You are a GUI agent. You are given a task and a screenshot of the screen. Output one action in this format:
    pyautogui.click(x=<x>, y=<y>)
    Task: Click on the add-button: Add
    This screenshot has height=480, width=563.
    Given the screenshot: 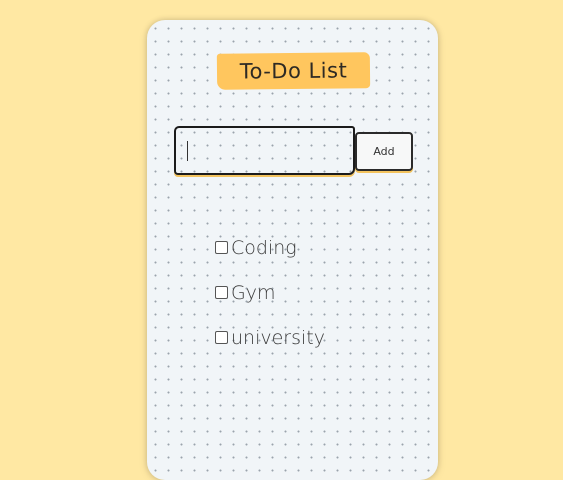 What is the action you would take?
    pyautogui.click(x=384, y=151)
    